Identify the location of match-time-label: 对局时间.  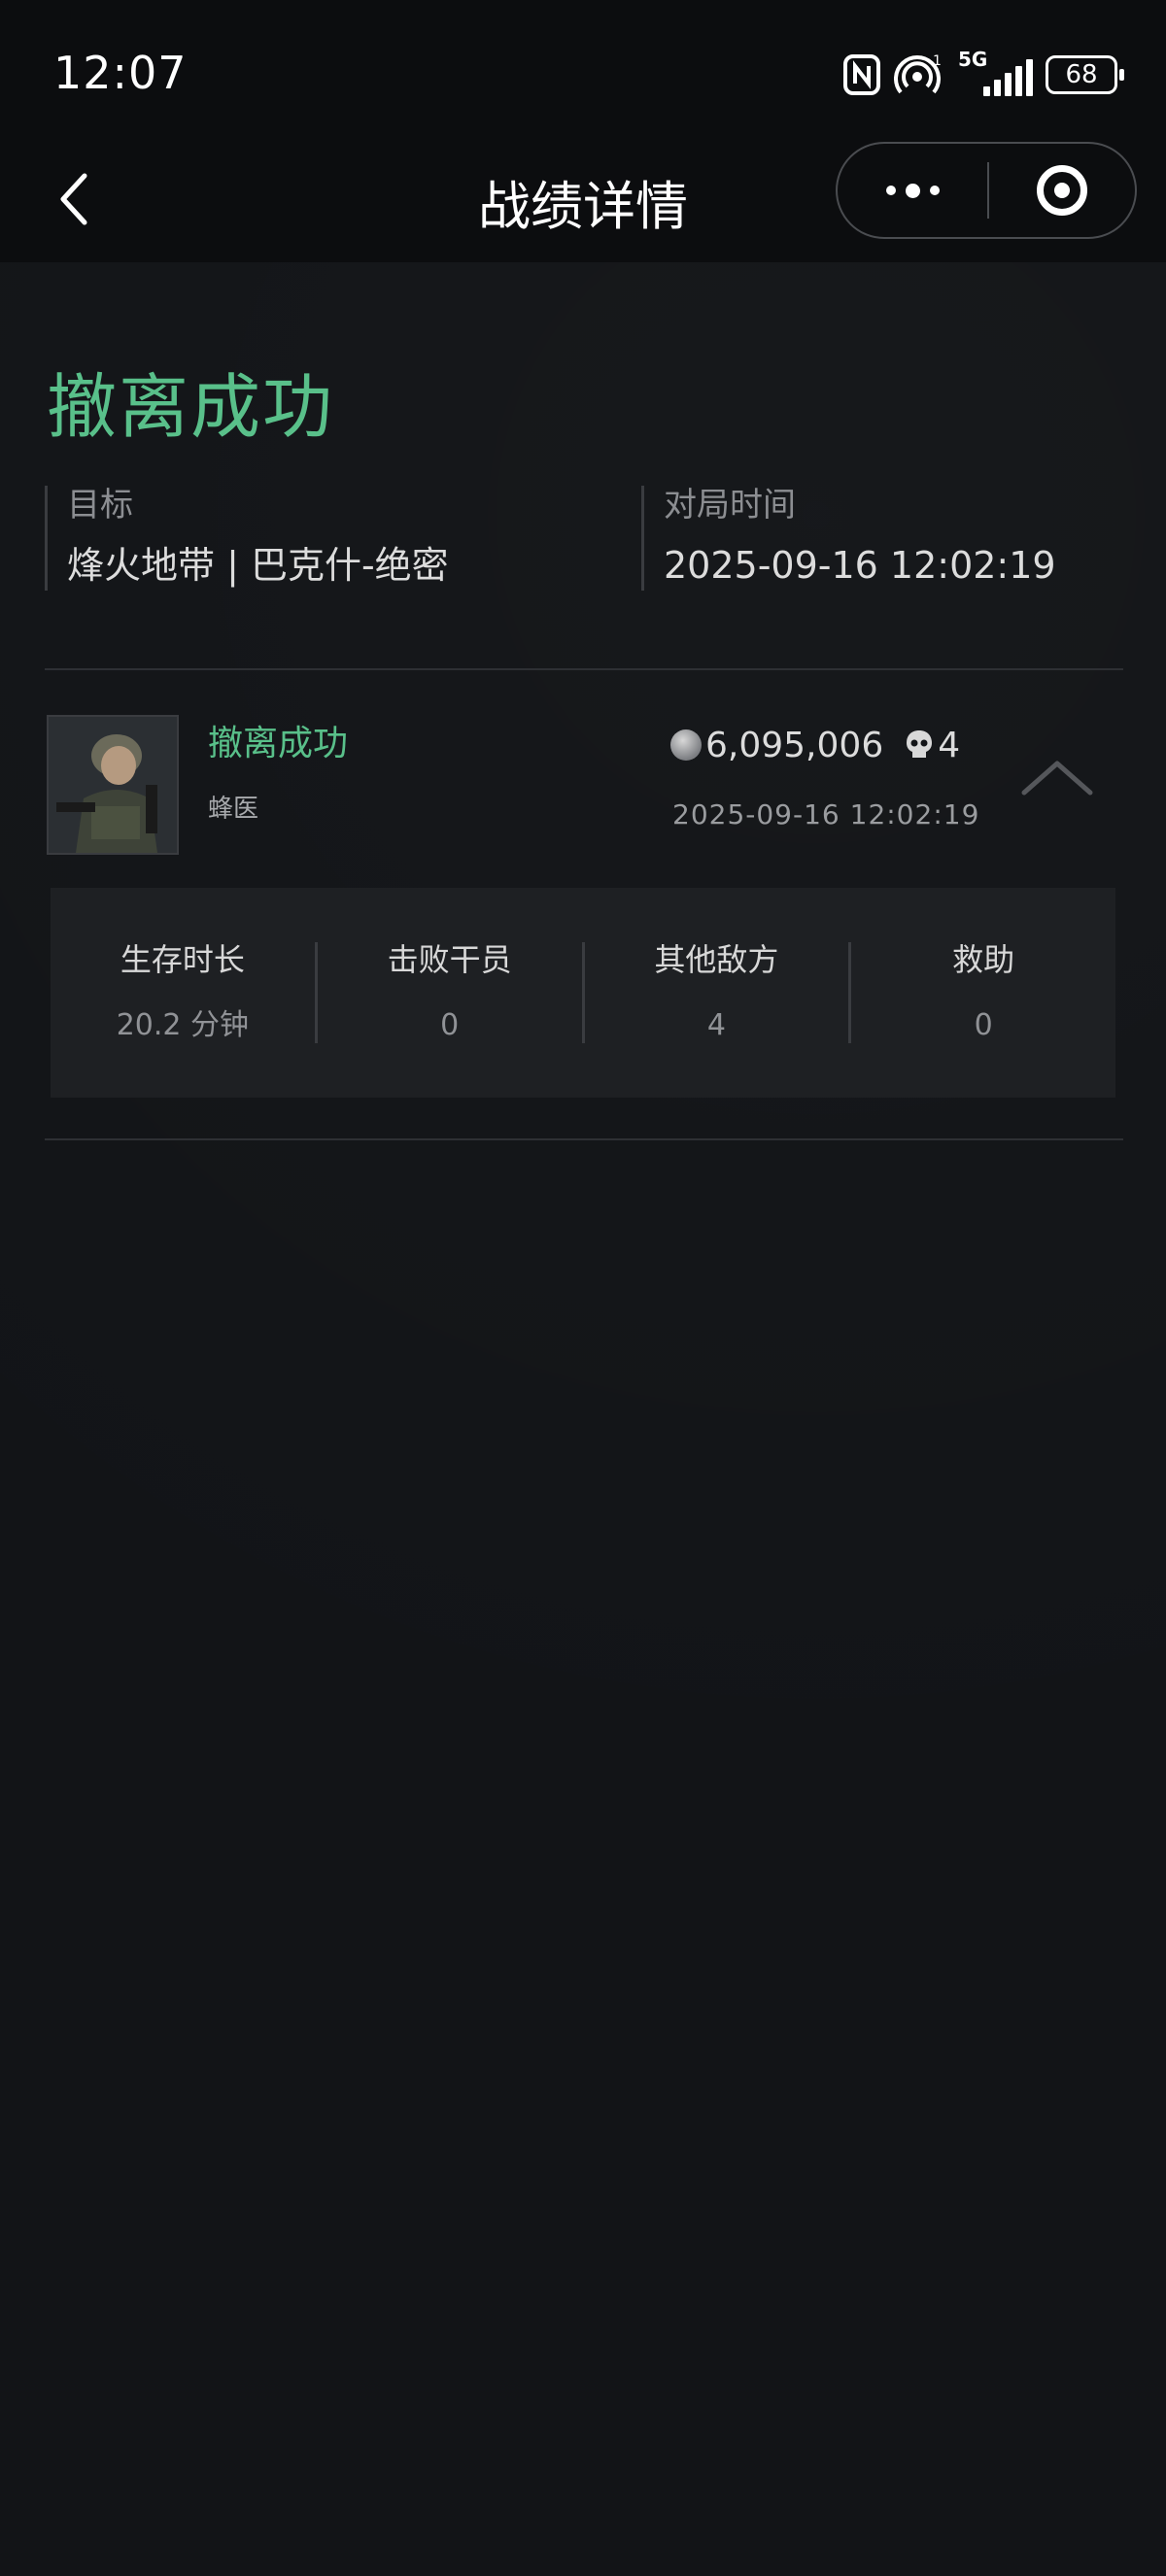
(730, 505).